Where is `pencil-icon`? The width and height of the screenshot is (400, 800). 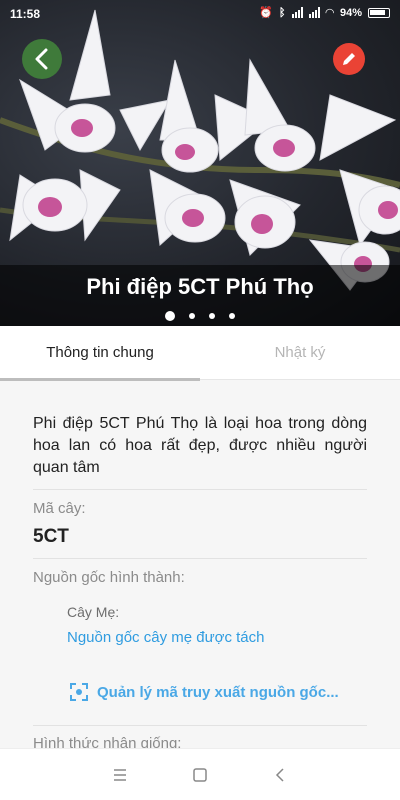 pencil-icon is located at coordinates (349, 59).